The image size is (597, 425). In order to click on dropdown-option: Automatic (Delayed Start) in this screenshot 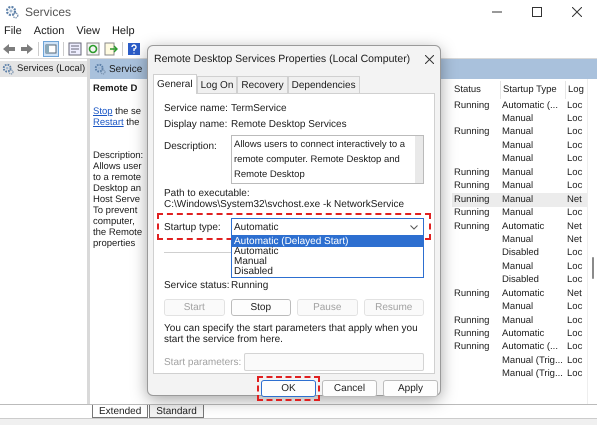, I will do `click(327, 242)`.